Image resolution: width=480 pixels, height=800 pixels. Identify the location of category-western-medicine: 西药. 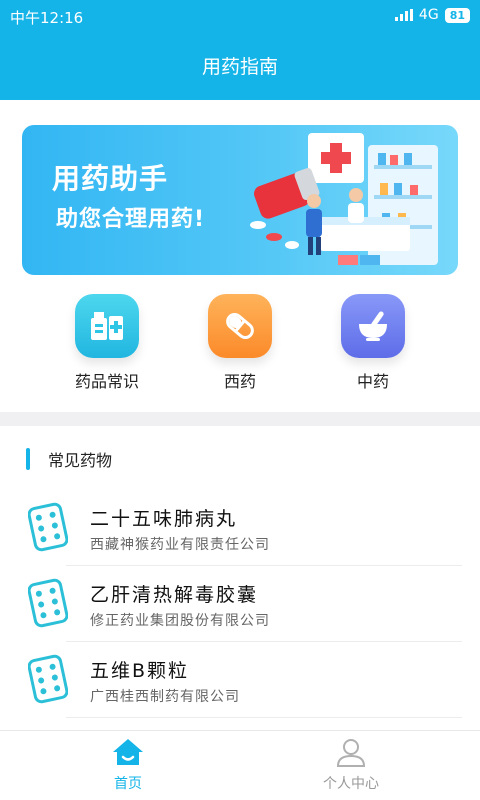
(240, 343).